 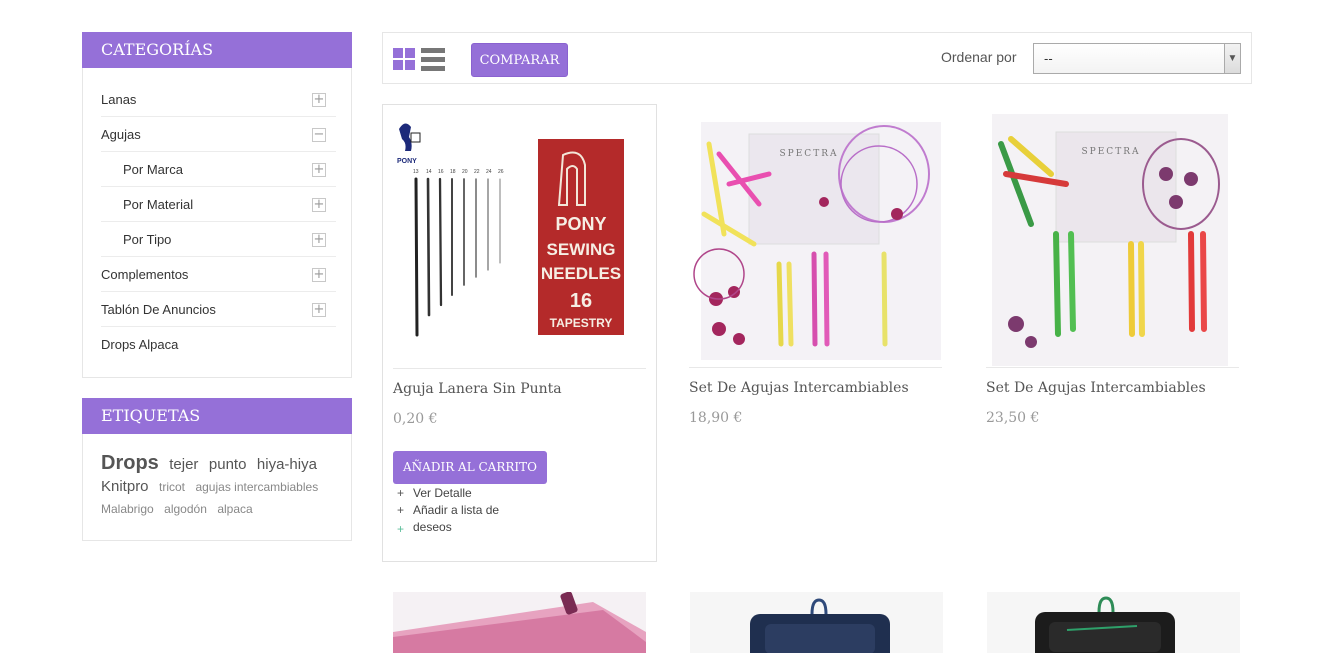 I want to click on product-name: Aguja Lanera Sin Punta, so click(x=477, y=389).